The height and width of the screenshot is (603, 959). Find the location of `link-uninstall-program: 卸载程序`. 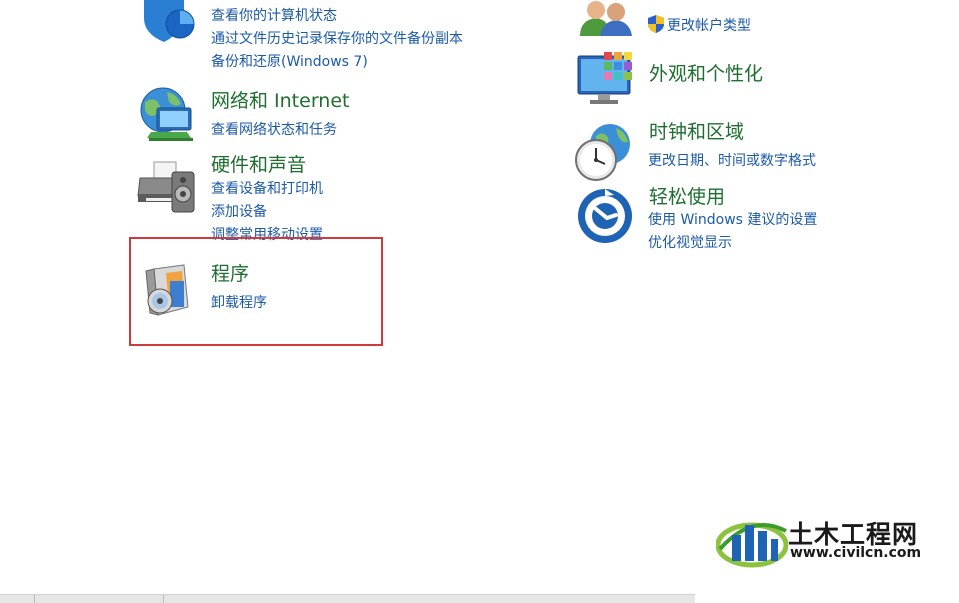

link-uninstall-program: 卸载程序 is located at coordinates (239, 303).